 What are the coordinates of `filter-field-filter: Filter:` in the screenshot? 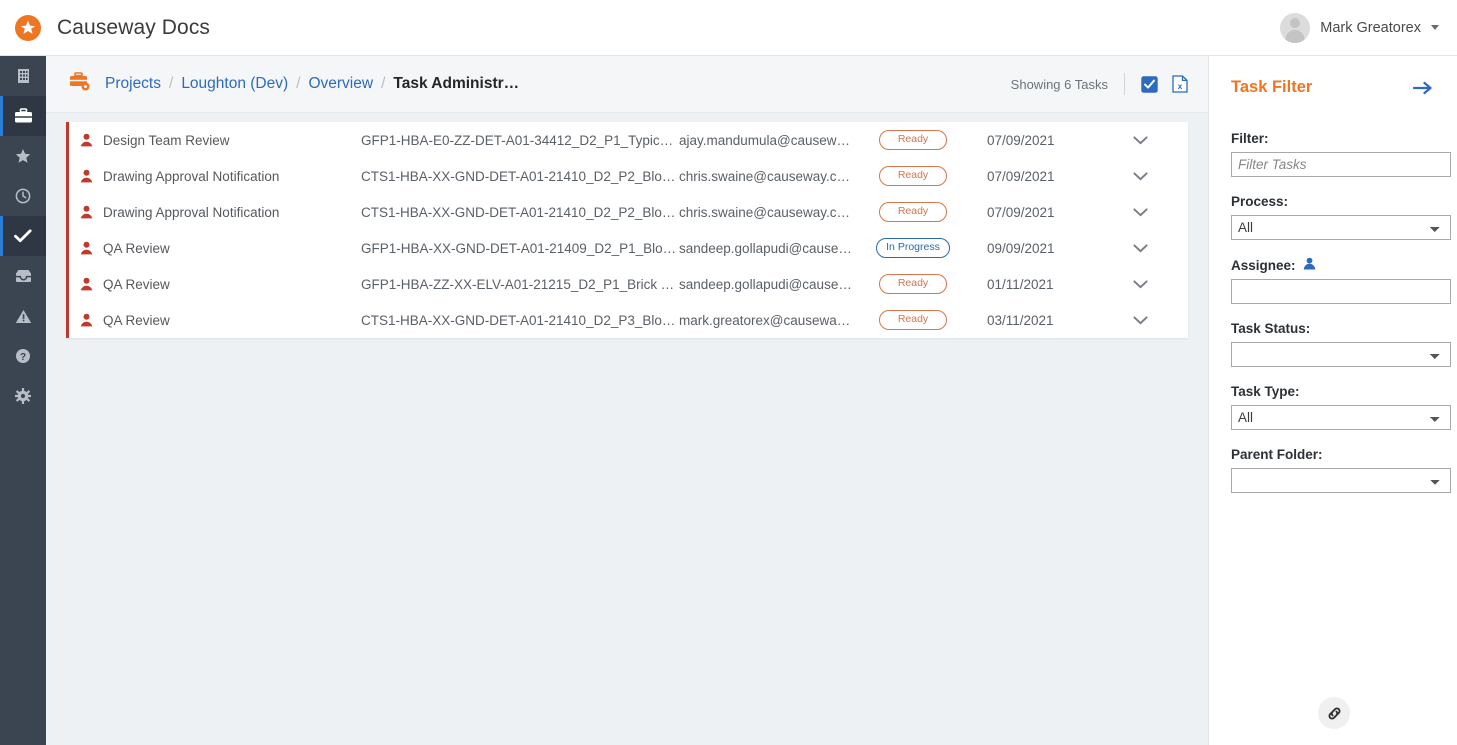 It's located at (1341, 154).